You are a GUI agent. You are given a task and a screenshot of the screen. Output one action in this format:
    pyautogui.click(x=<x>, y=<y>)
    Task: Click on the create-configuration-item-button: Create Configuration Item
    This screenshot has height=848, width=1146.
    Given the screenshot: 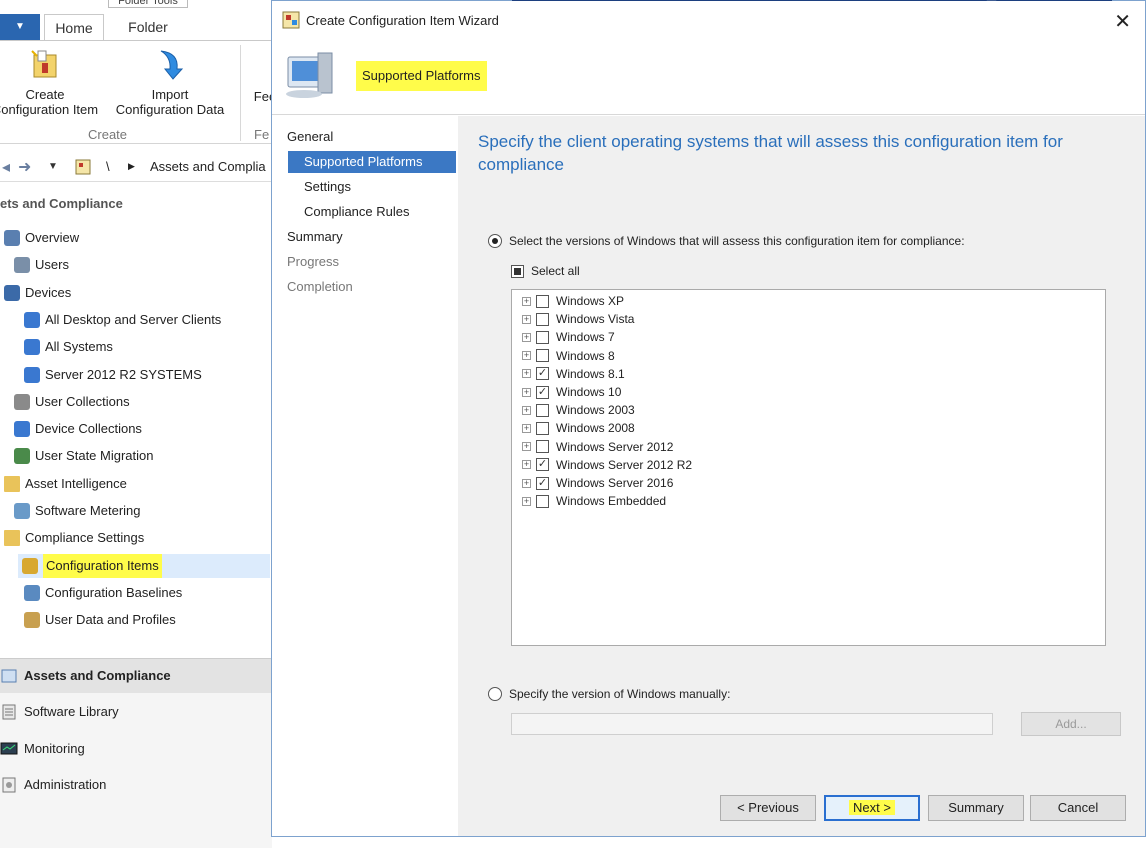 What is the action you would take?
    pyautogui.click(x=50, y=82)
    